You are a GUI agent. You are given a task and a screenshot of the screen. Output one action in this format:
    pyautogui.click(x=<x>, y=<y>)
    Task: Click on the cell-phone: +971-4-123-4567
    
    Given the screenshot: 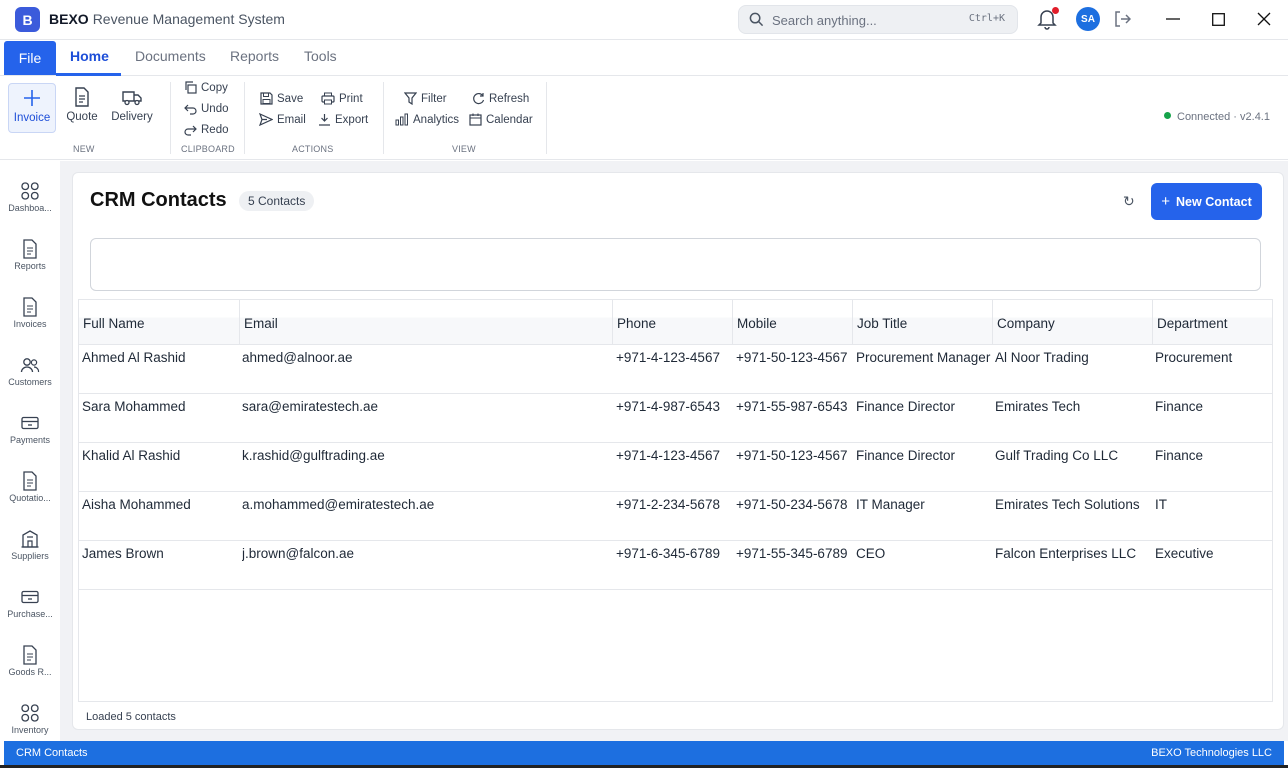 What is the action you would take?
    pyautogui.click(x=668, y=455)
    